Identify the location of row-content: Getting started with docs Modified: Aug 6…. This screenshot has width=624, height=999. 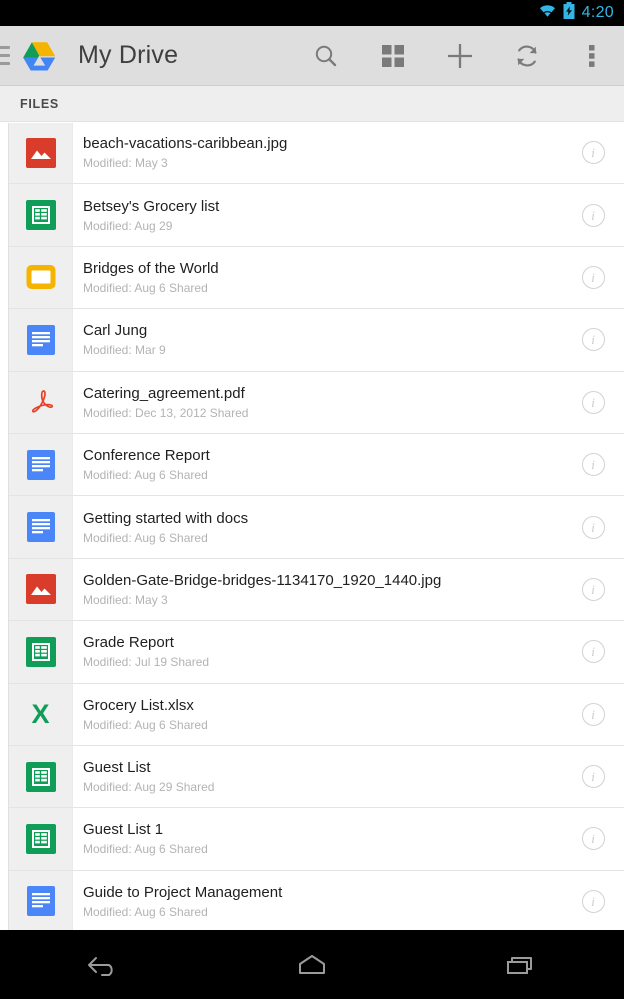
(348, 527).